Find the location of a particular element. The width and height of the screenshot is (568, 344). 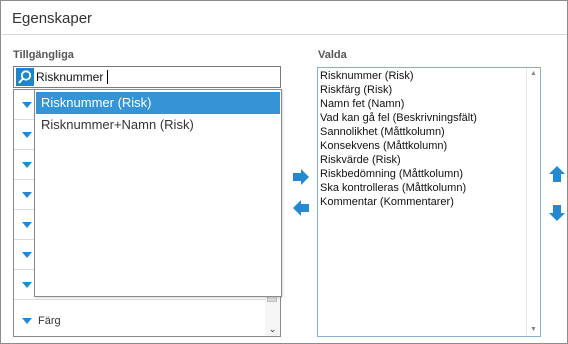

scroll-down-icon: ▼ is located at coordinates (533, 330).